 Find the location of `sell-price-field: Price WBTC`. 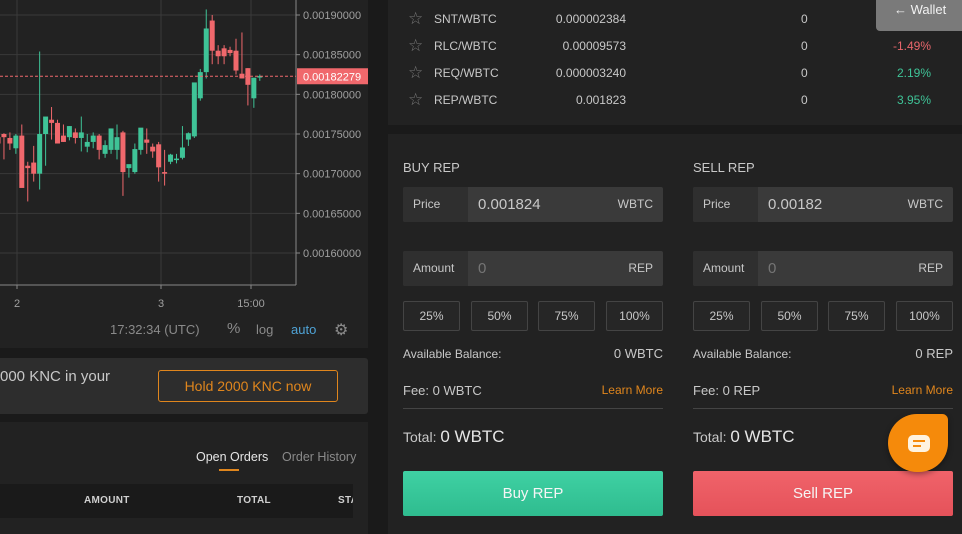

sell-price-field: Price WBTC is located at coordinates (823, 204).